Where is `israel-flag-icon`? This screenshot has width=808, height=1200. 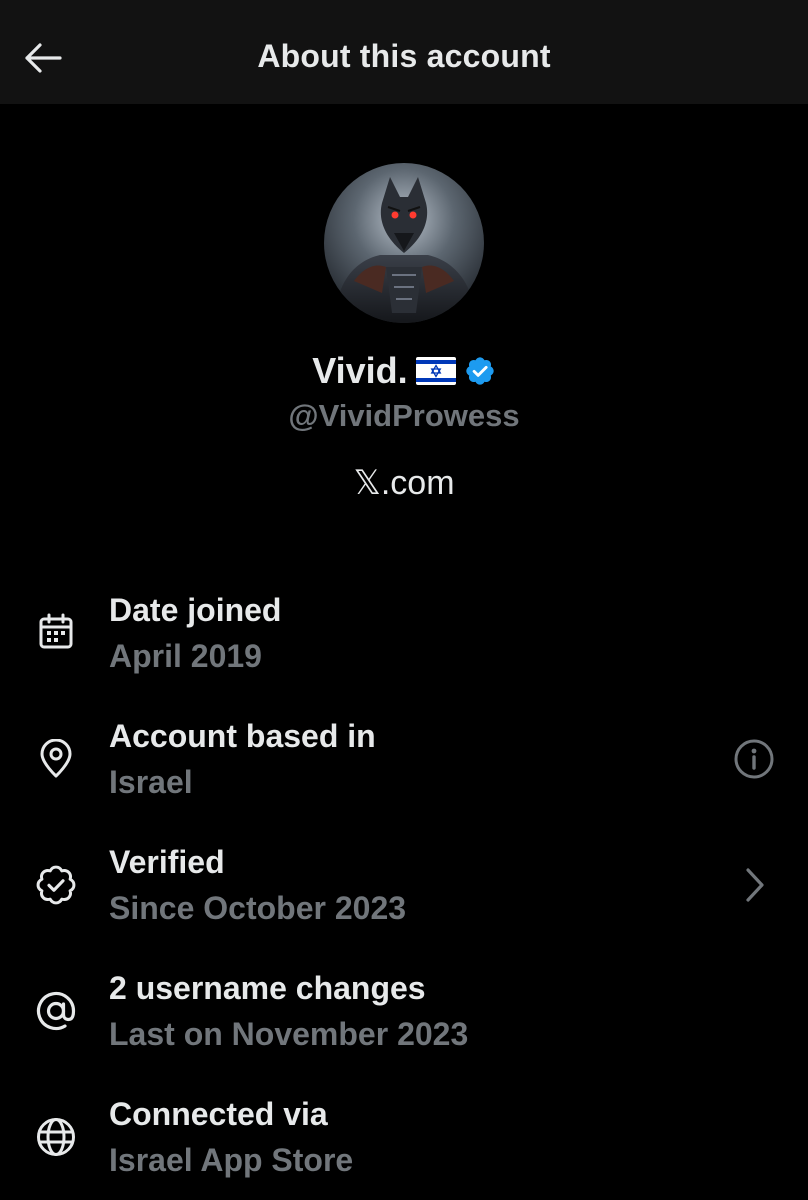 israel-flag-icon is located at coordinates (435, 371).